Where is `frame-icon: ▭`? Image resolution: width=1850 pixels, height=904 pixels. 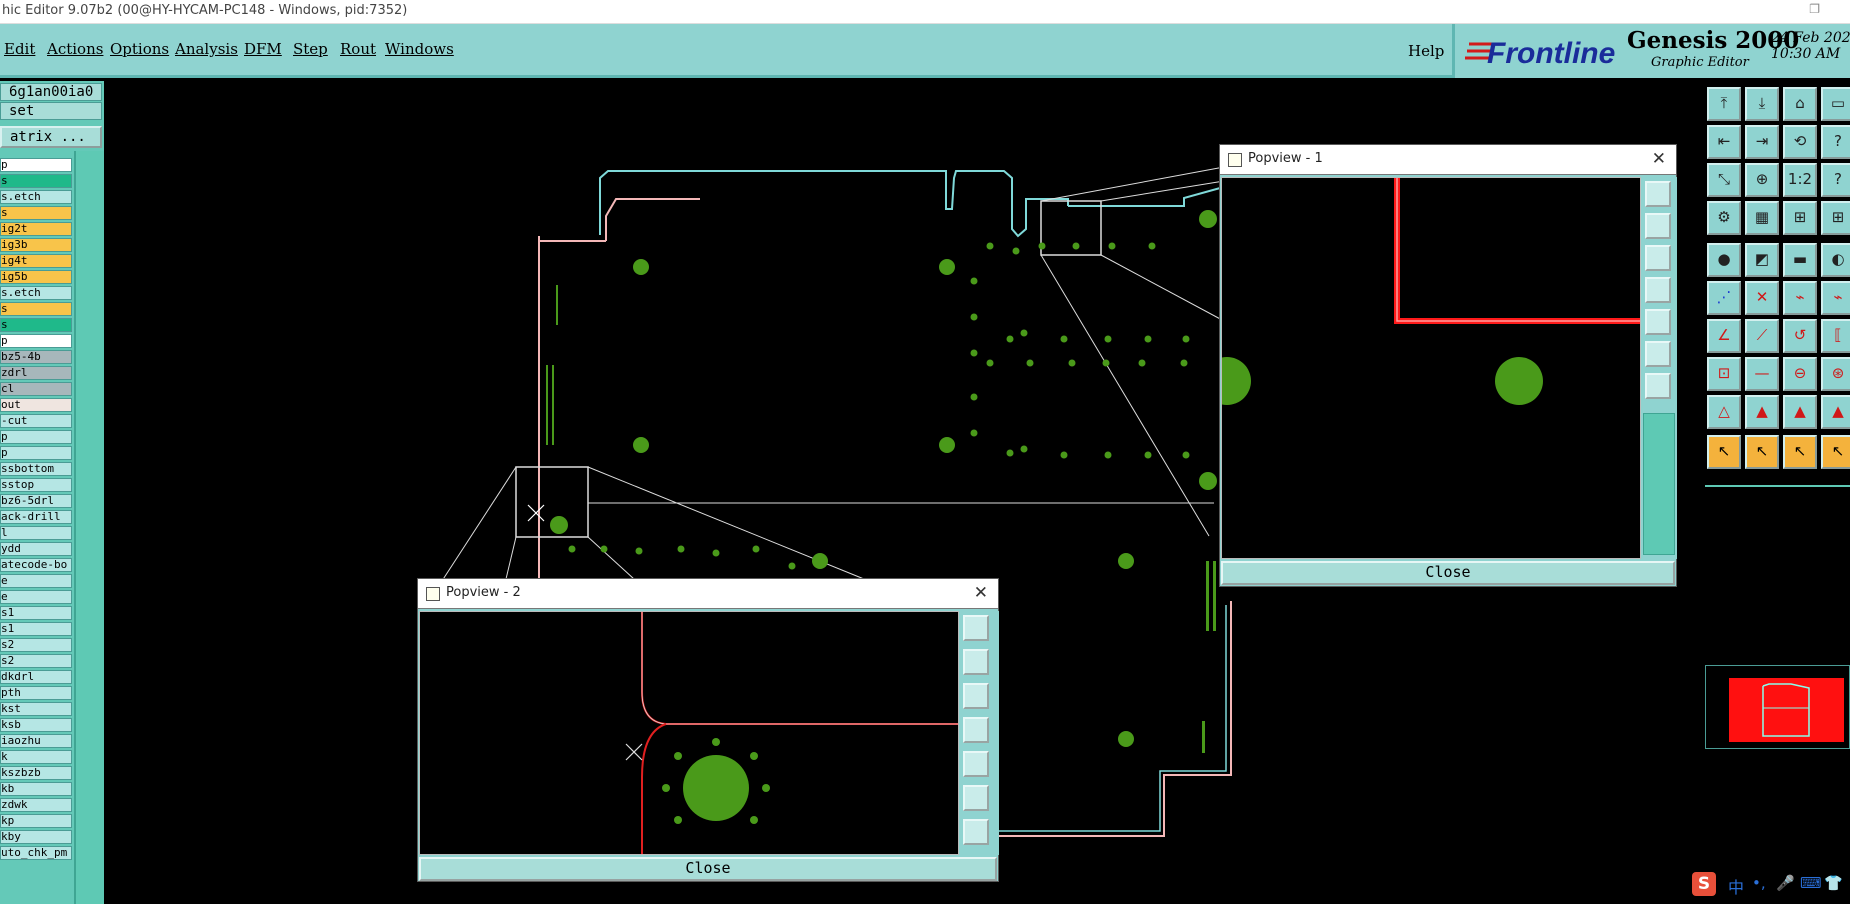
frame-icon: ▭ is located at coordinates (1835, 104).